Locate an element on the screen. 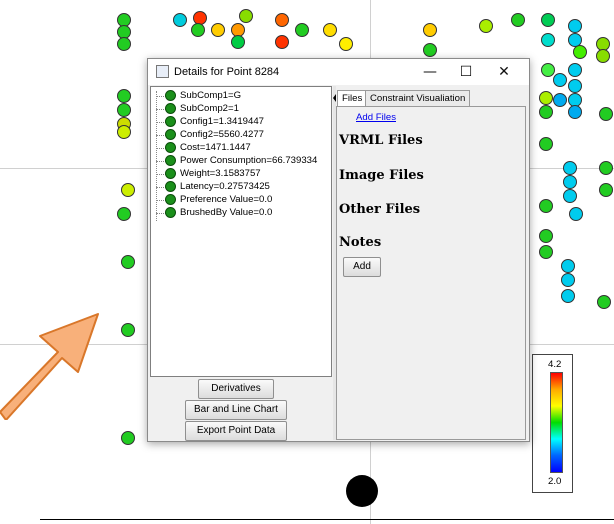 Image resolution: width=614 pixels, height=524 pixels. tree-item-label: Weight=3.1583757 is located at coordinates (220, 173).